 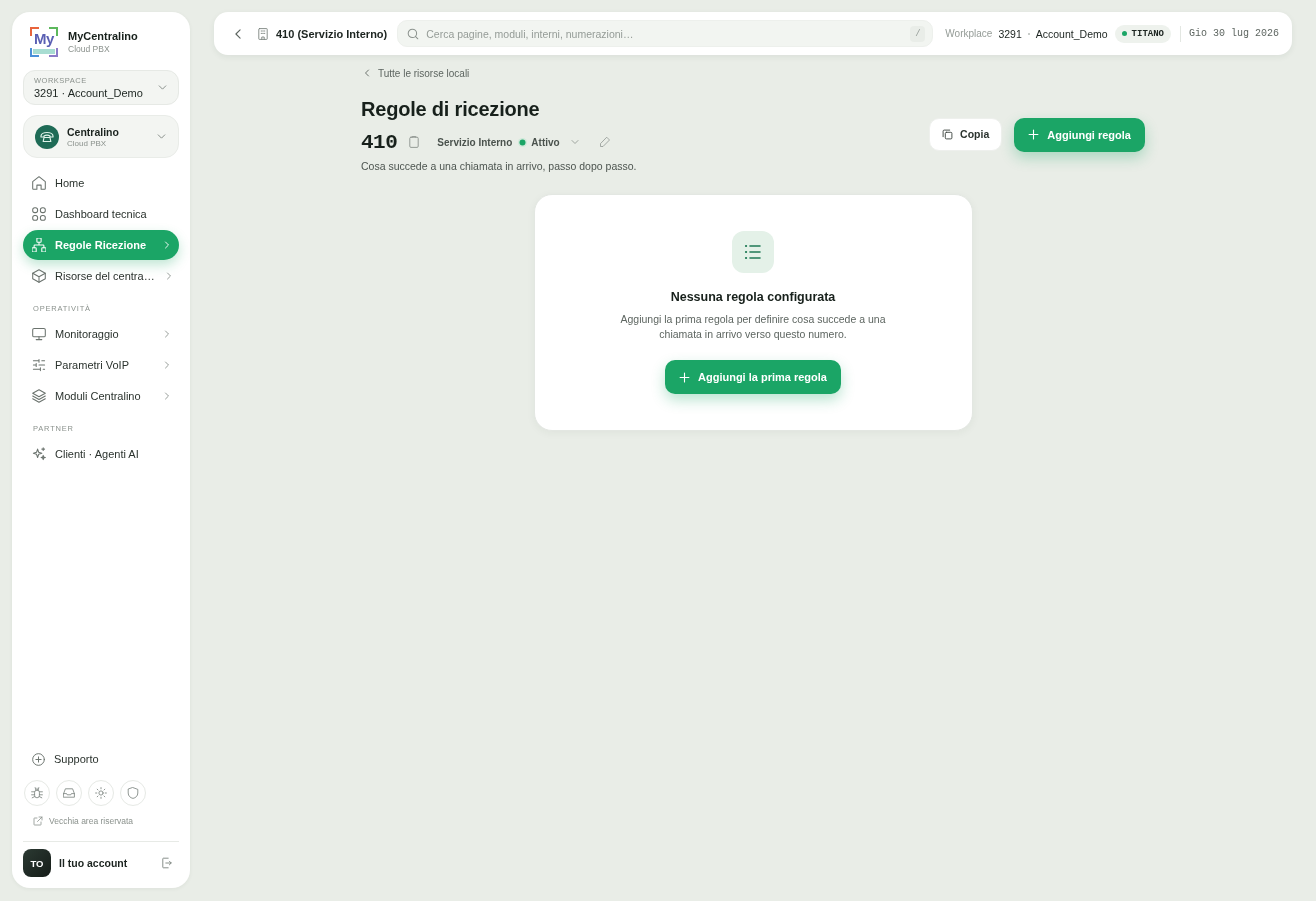 I want to click on extension-number: 410, so click(x=379, y=142).